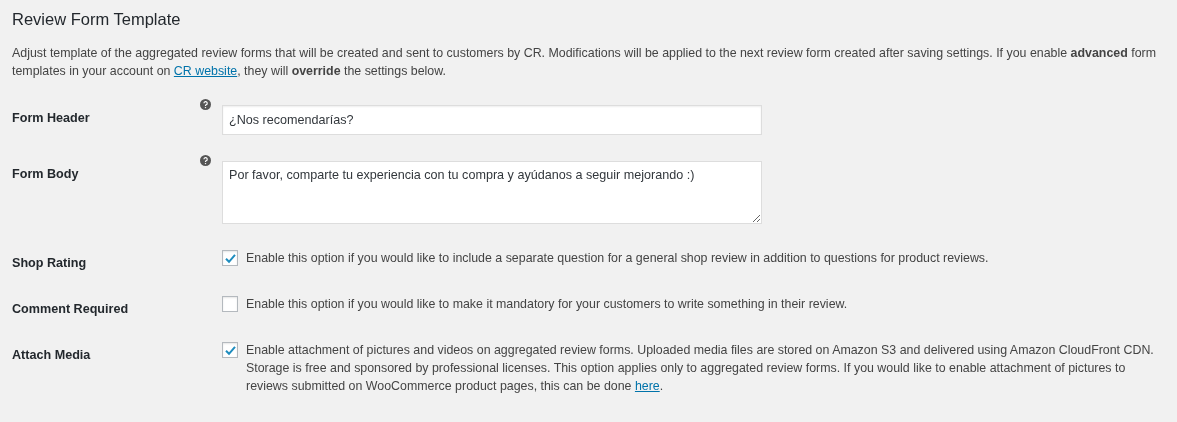 Image resolution: width=1177 pixels, height=422 pixels. I want to click on website-link: CR website, so click(205, 71).